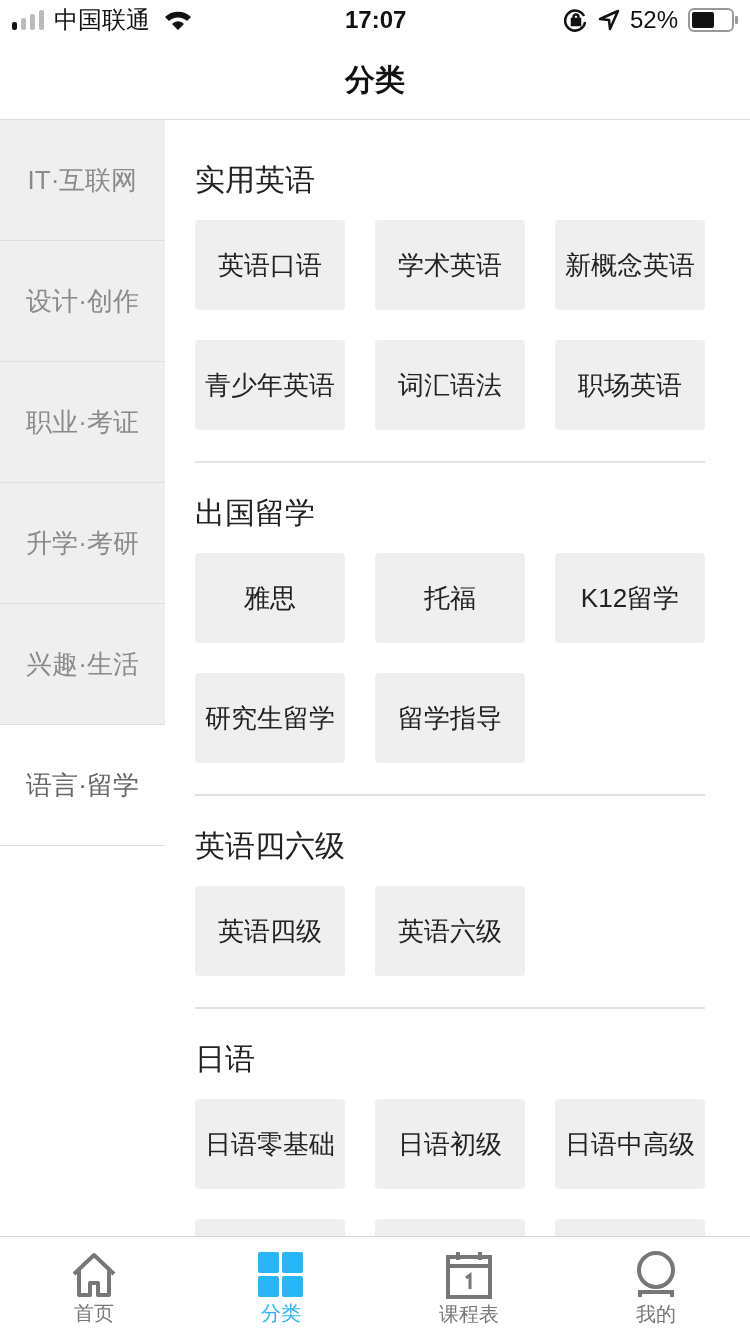  I want to click on person-icon, so click(656, 1274).